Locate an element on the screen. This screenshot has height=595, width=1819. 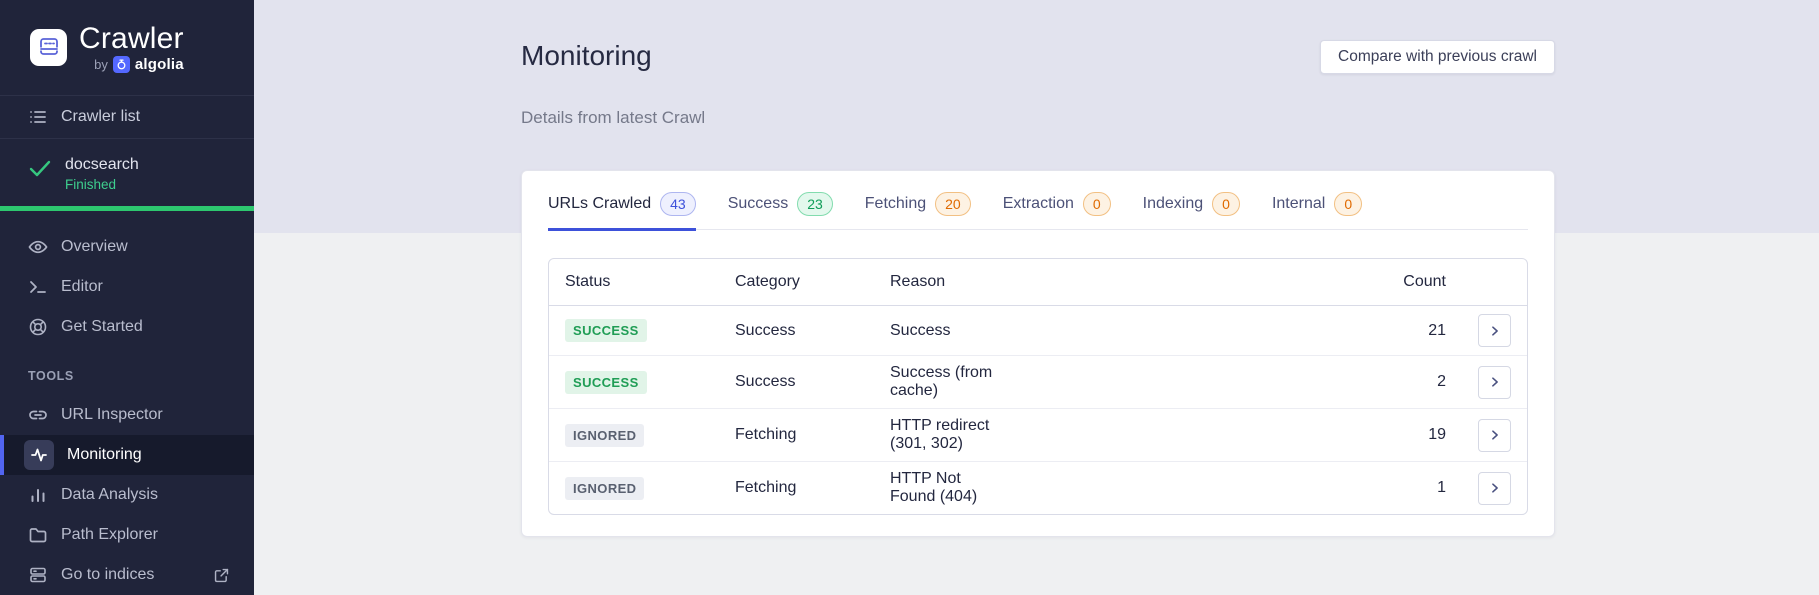
nav-label: Overview is located at coordinates (94, 246).